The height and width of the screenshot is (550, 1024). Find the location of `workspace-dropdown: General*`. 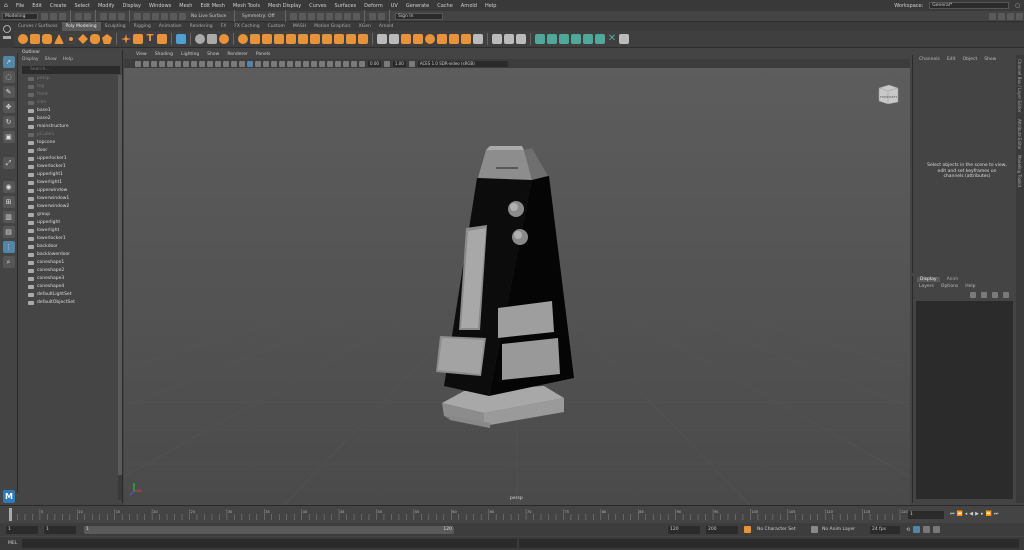

workspace-dropdown: General* is located at coordinates (969, 5).